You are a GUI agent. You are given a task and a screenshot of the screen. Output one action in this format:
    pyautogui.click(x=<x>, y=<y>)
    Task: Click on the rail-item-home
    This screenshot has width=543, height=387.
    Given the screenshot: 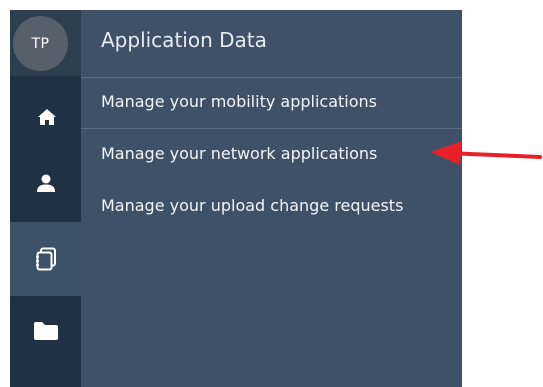 What is the action you would take?
    pyautogui.click(x=45, y=109)
    